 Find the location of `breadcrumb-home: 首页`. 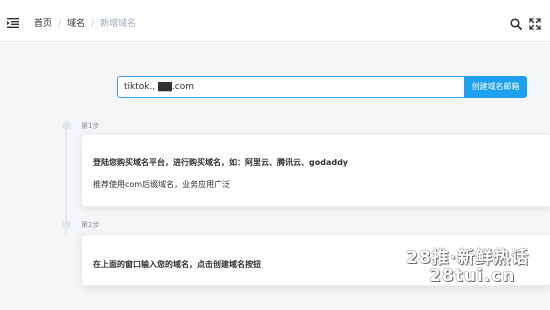

breadcrumb-home: 首页 is located at coordinates (43, 24).